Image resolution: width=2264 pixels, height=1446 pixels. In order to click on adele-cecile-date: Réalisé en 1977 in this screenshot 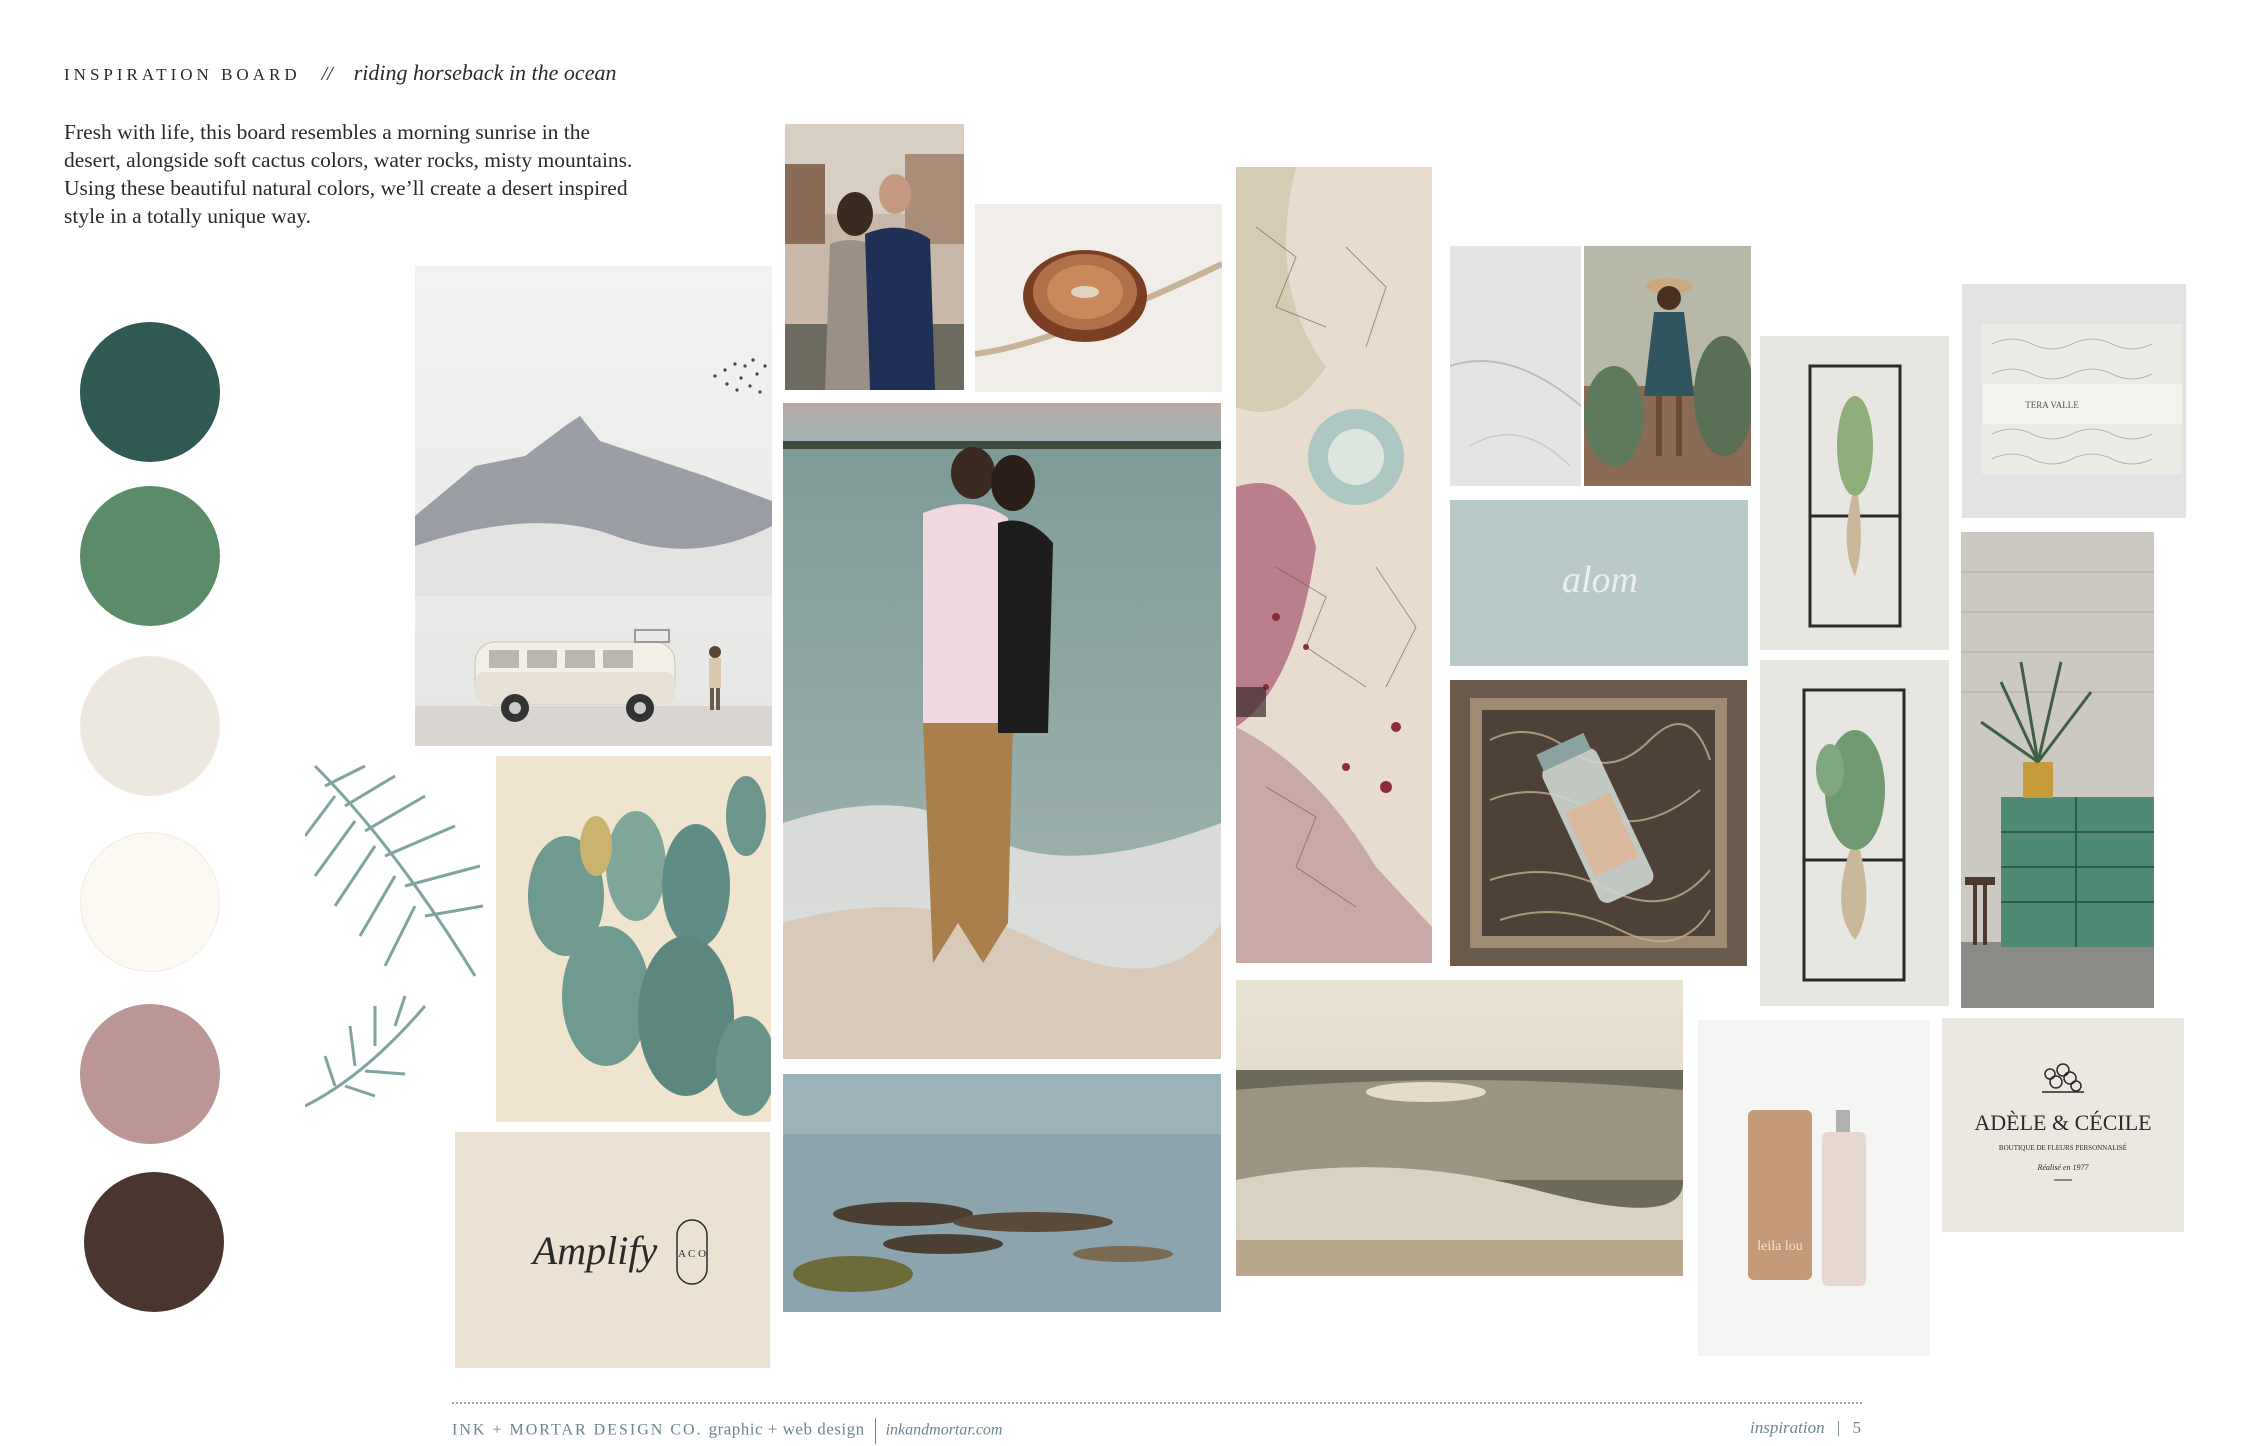, I will do `click(2062, 1167)`.